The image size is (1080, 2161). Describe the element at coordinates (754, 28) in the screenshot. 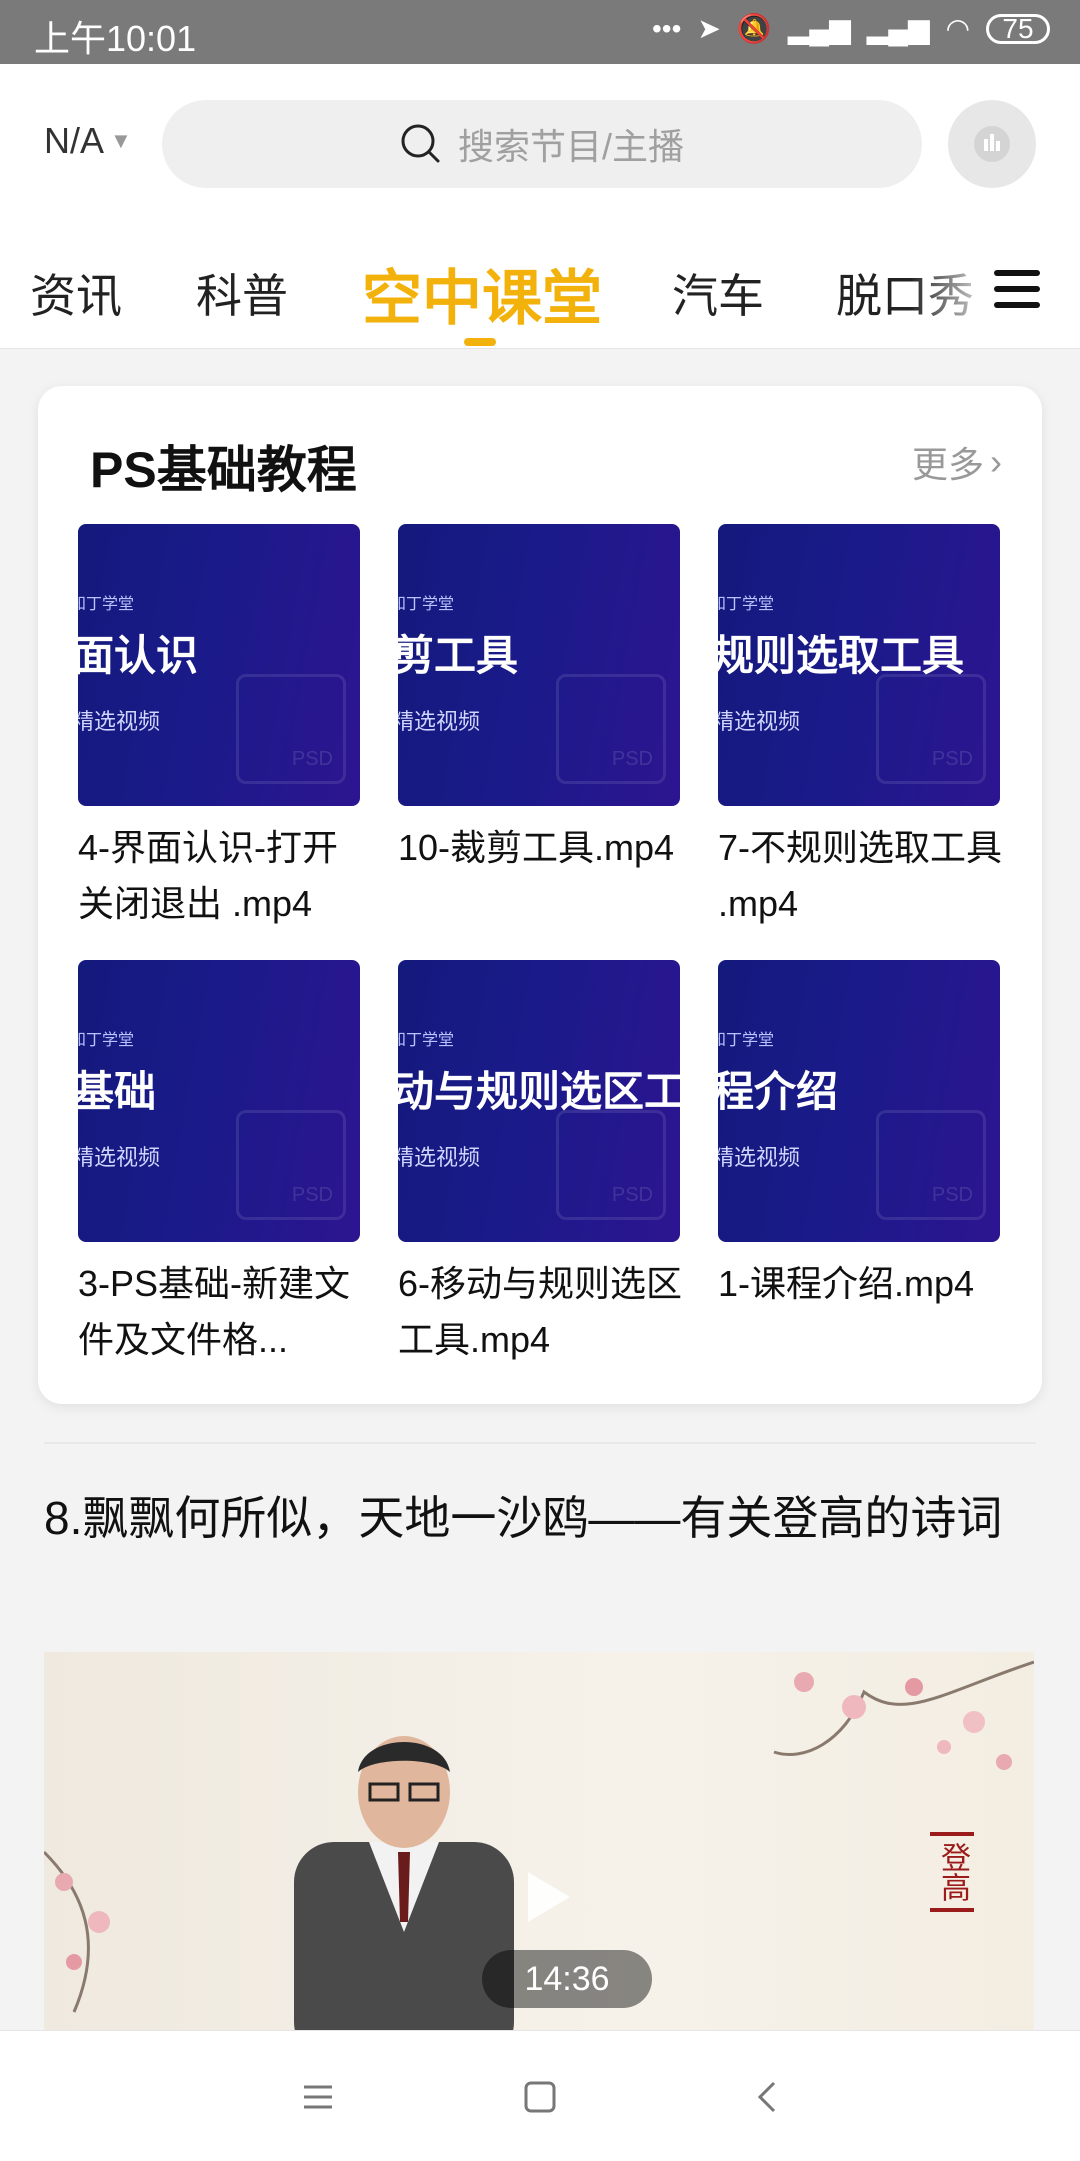

I see `mute-icon: 🔕` at that location.